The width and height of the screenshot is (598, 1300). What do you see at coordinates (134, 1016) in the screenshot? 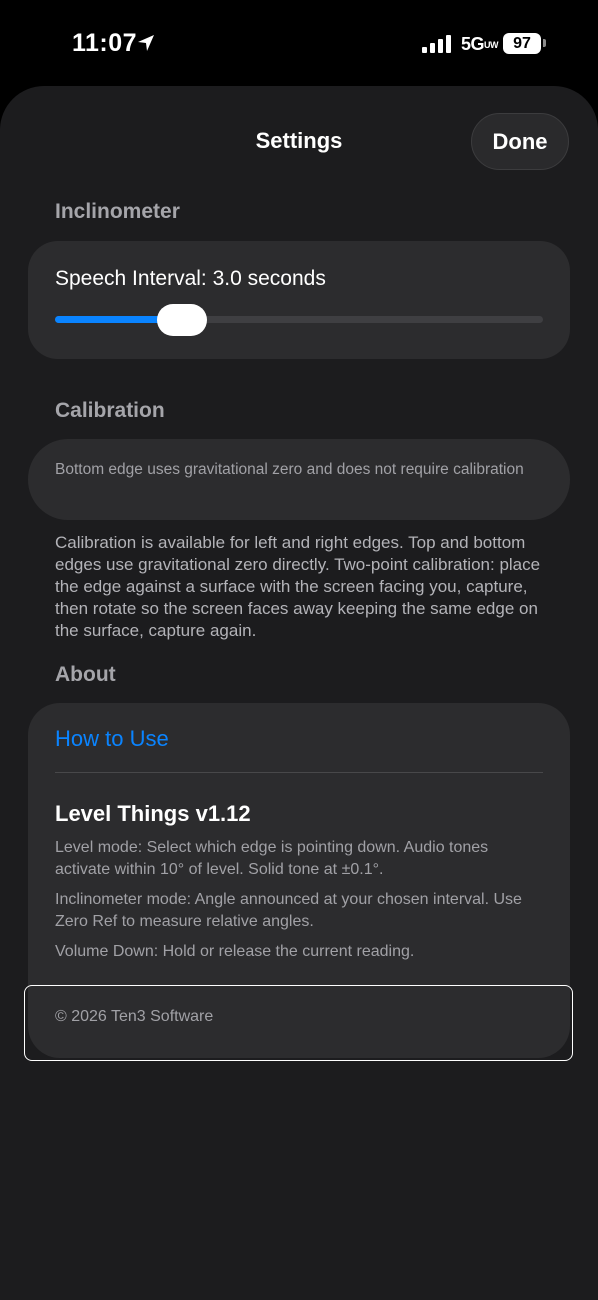
I see `copyright-text: © 2026 Ten3 Software` at bounding box center [134, 1016].